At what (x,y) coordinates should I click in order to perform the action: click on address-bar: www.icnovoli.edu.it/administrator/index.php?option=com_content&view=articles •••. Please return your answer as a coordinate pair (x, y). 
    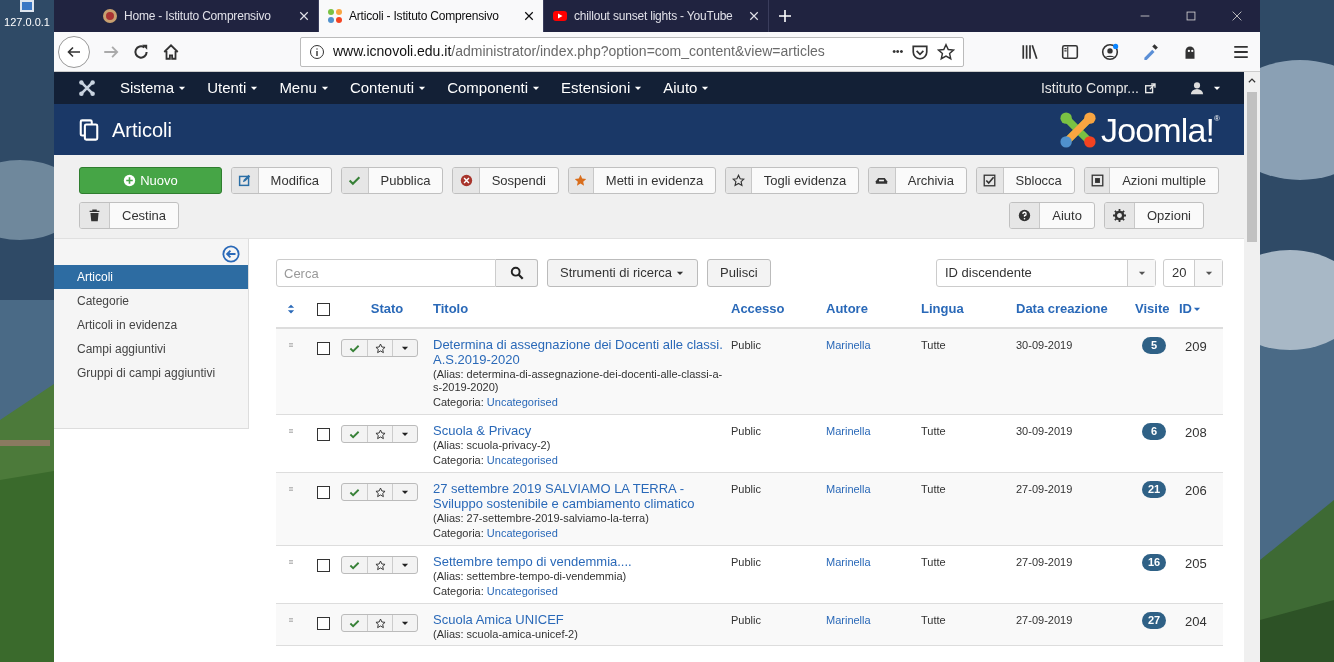
    Looking at the image, I should click on (632, 51).